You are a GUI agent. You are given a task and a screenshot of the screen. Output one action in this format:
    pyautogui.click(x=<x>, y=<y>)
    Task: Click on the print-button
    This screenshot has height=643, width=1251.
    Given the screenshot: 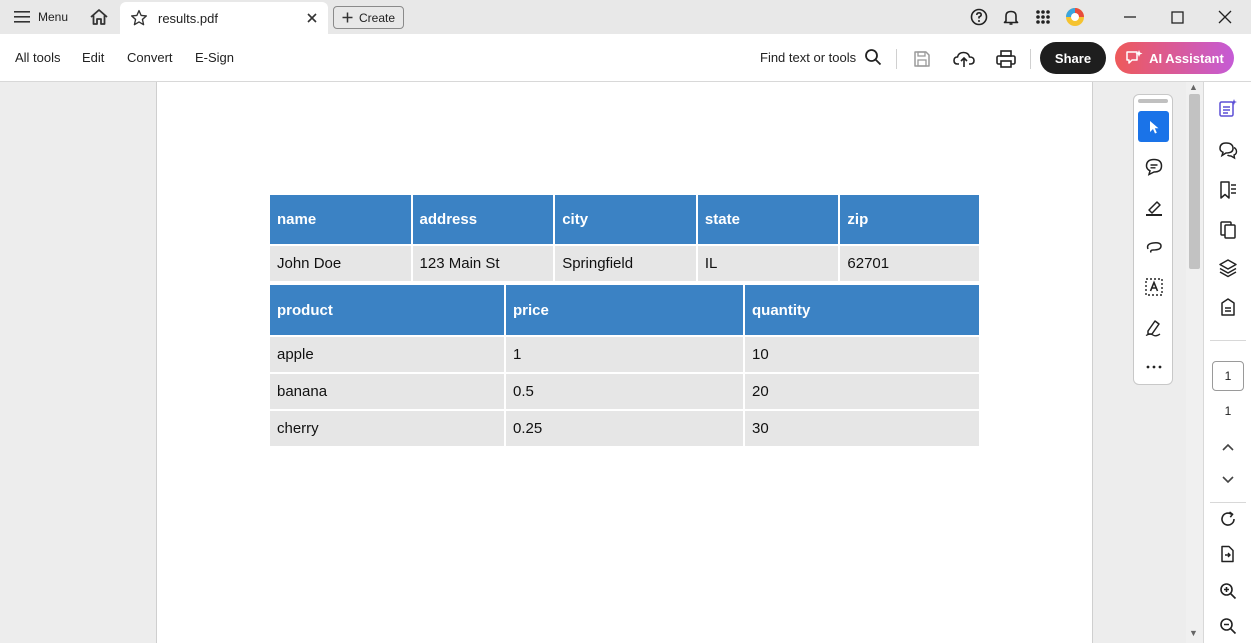 What is the action you would take?
    pyautogui.click(x=1006, y=59)
    